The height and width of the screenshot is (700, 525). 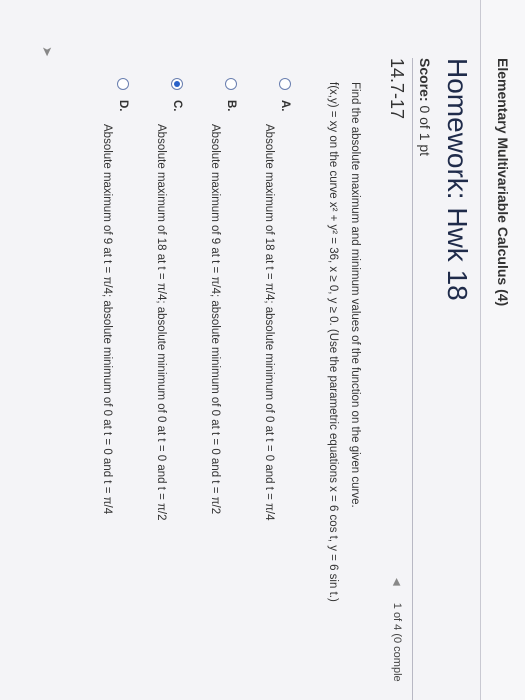 What do you see at coordinates (396, 582) in the screenshot?
I see `previous-arrow-icon: ◀` at bounding box center [396, 582].